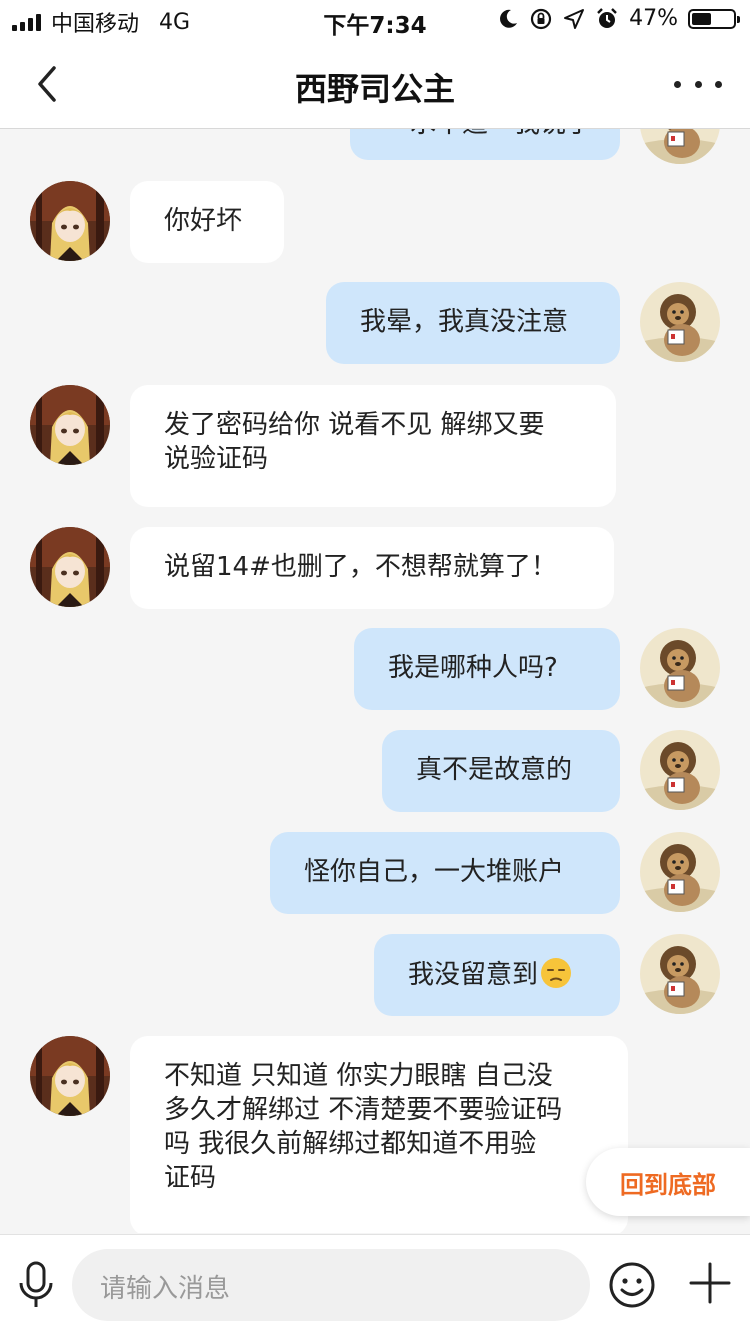  I want to click on chat-header: 西野司公主, so click(375, 84).